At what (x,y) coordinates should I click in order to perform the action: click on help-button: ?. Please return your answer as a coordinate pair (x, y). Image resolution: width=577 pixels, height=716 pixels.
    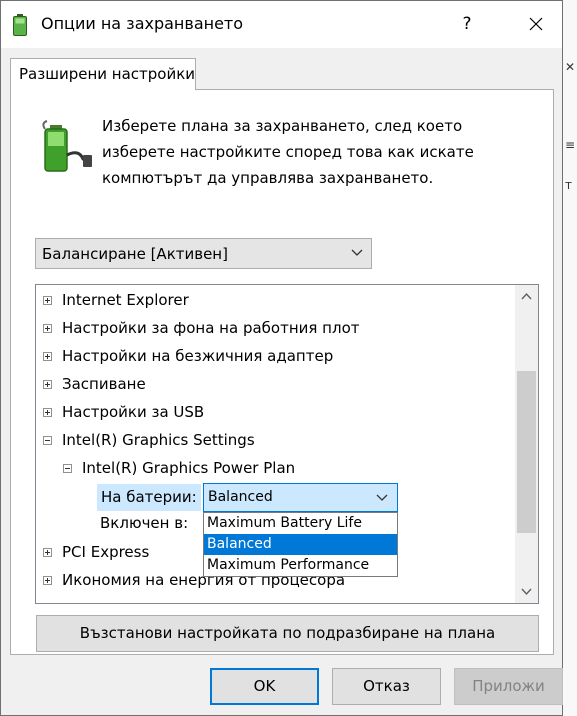
    Looking at the image, I should click on (467, 24).